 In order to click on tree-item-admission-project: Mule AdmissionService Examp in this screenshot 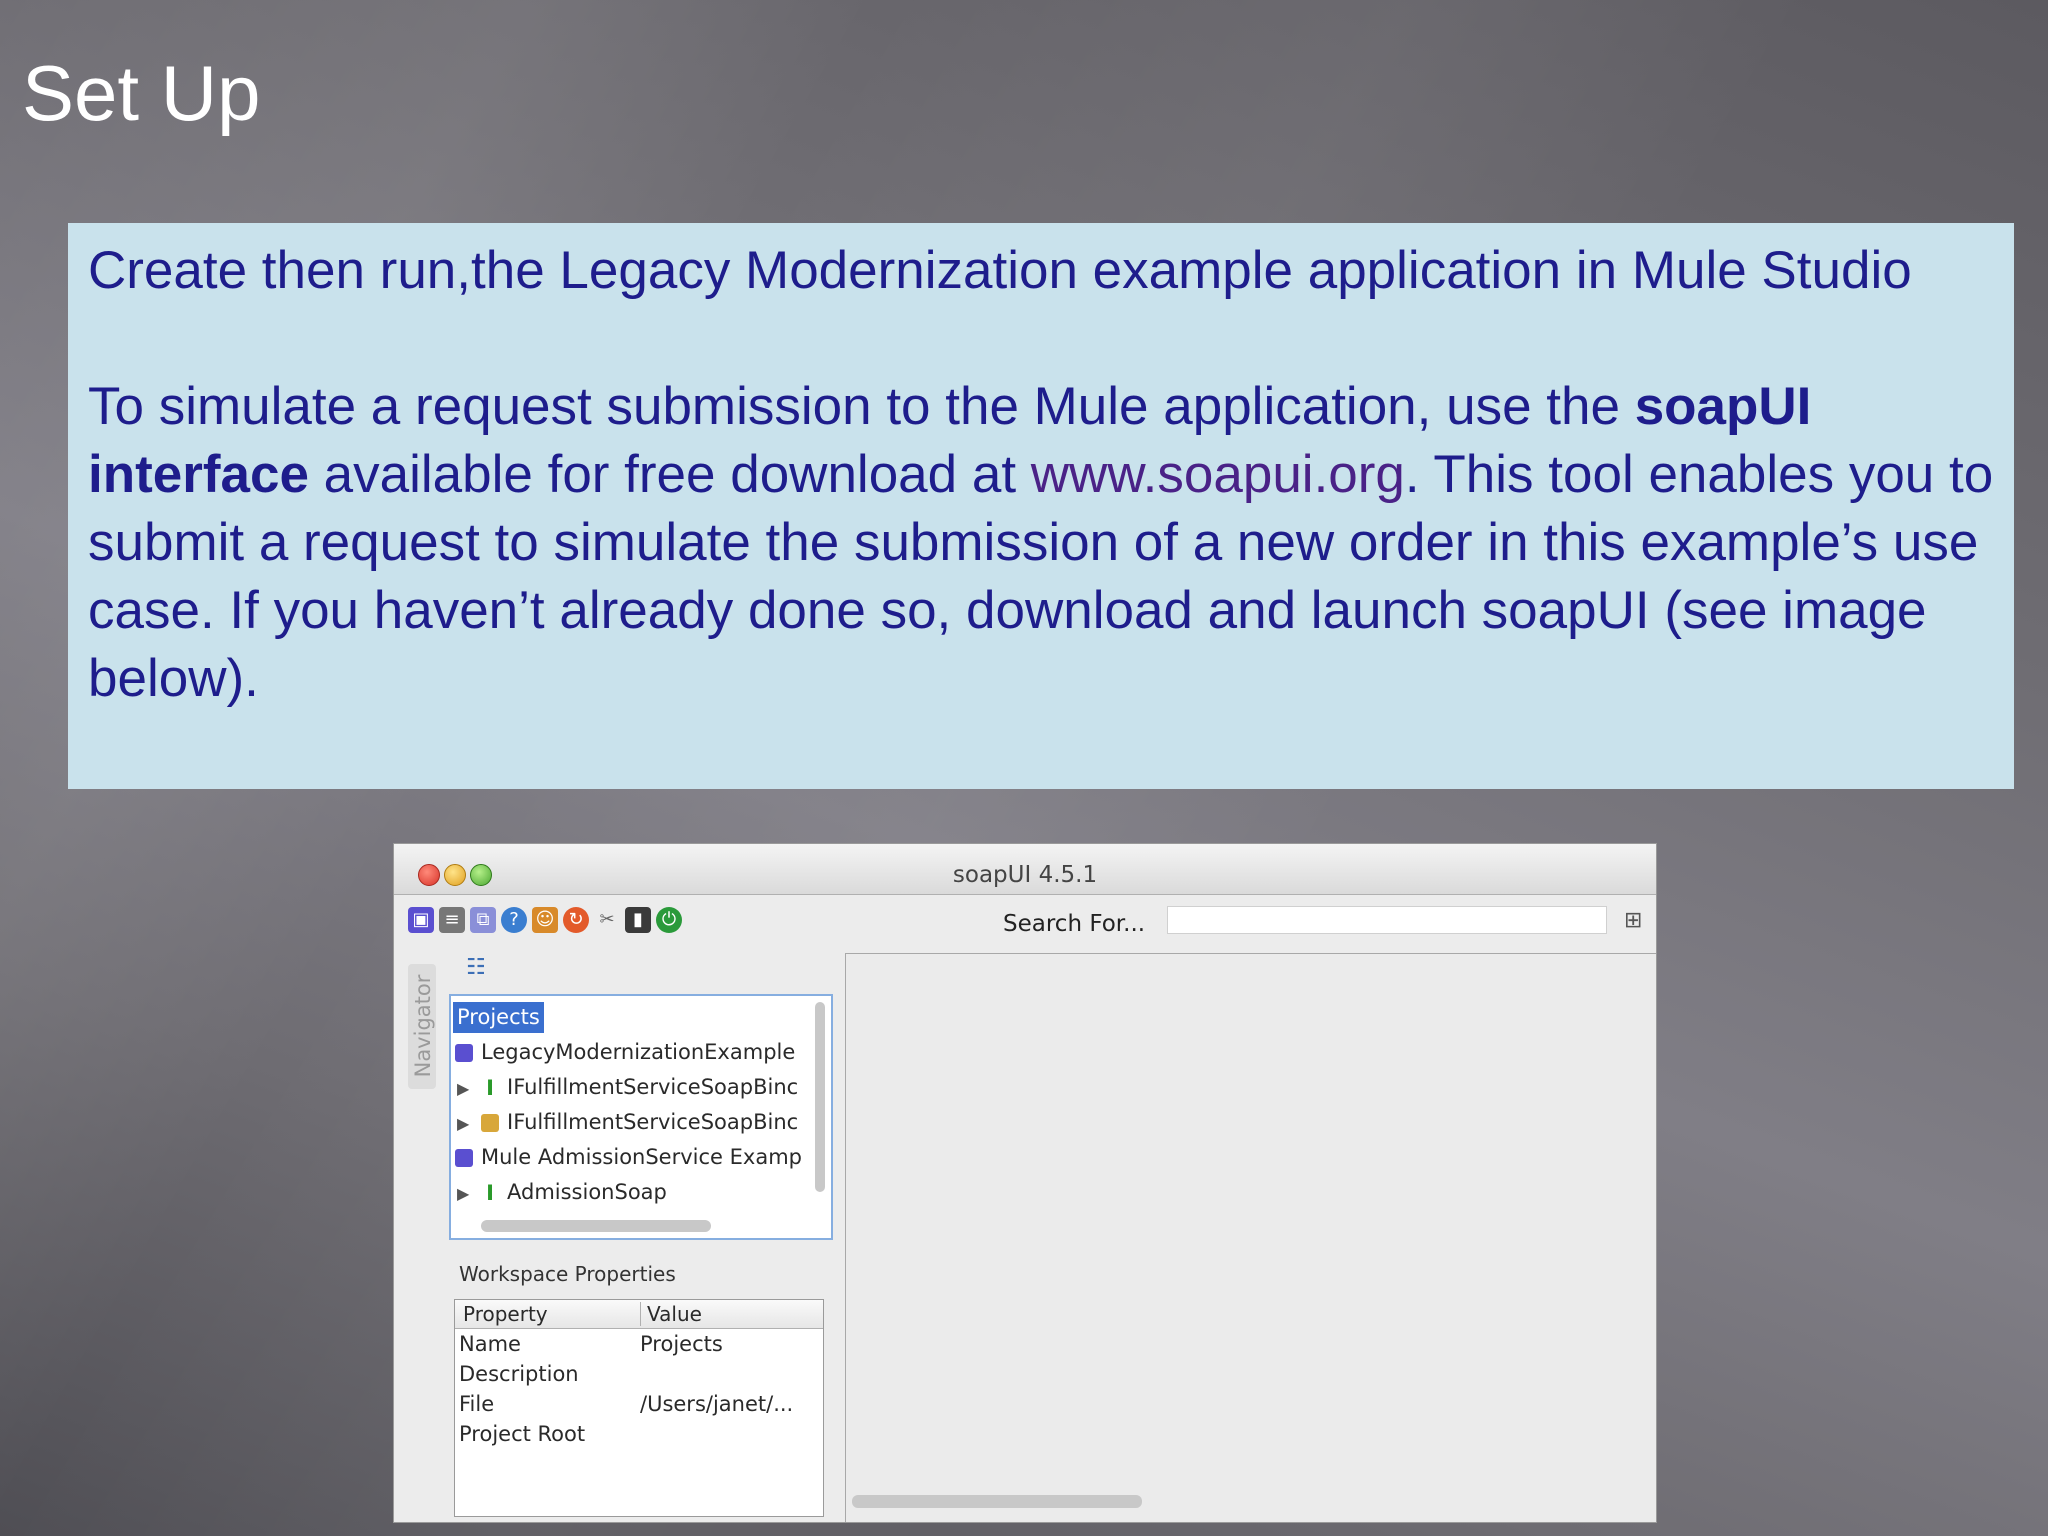, I will do `click(628, 1157)`.